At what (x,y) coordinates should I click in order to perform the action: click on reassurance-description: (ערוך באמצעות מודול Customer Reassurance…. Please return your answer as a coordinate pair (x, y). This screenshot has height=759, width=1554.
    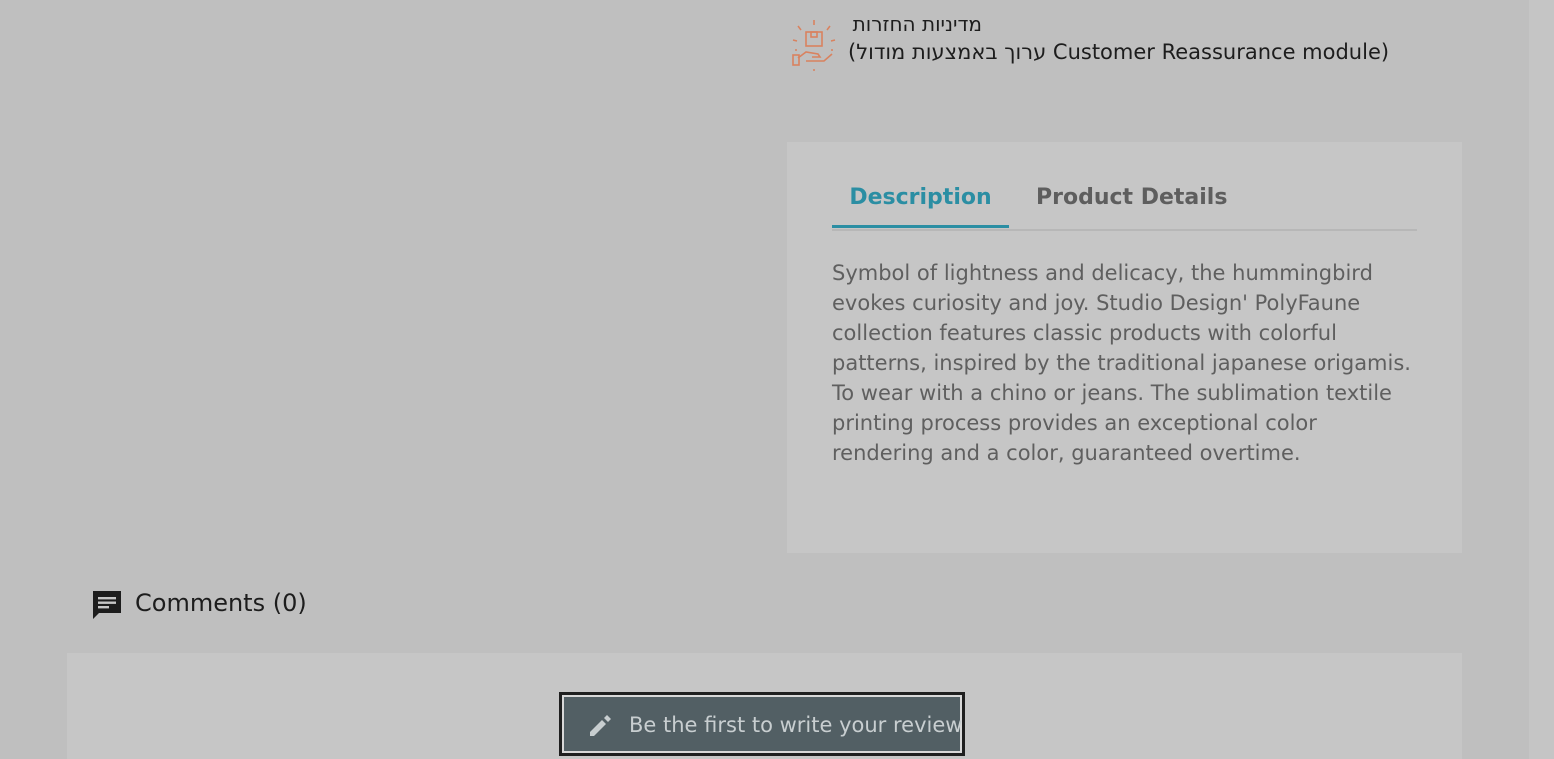
    Looking at the image, I should click on (1119, 52).